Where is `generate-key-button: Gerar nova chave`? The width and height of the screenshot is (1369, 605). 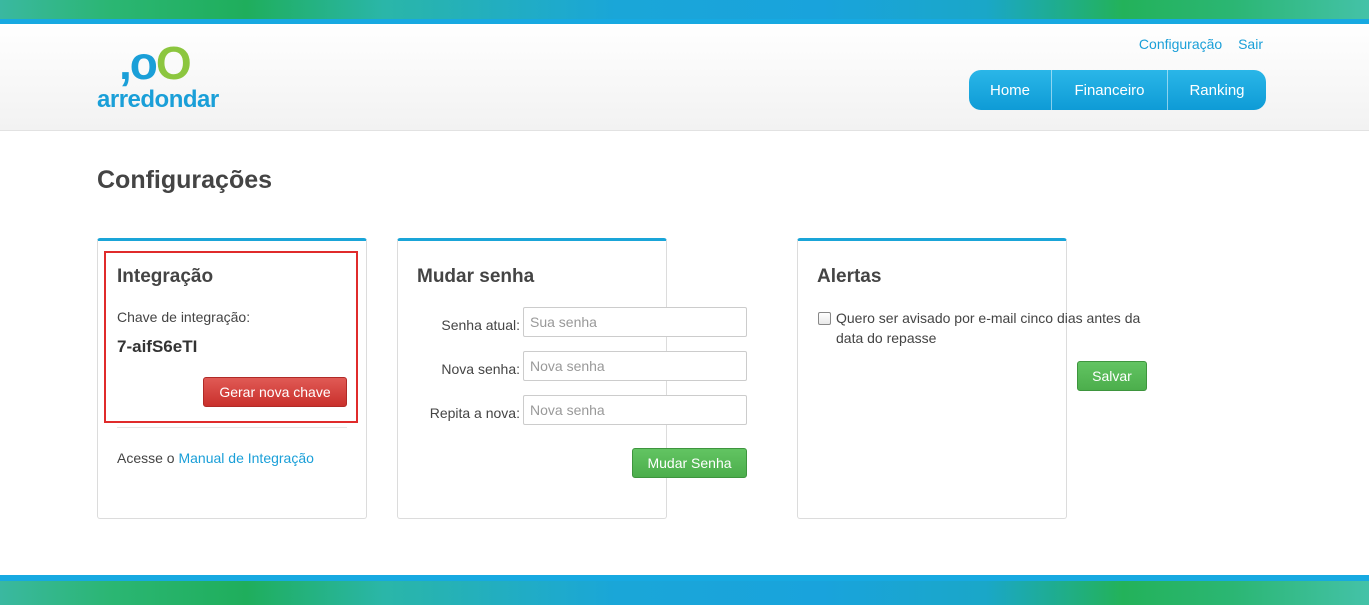
generate-key-button: Gerar nova chave is located at coordinates (275, 392).